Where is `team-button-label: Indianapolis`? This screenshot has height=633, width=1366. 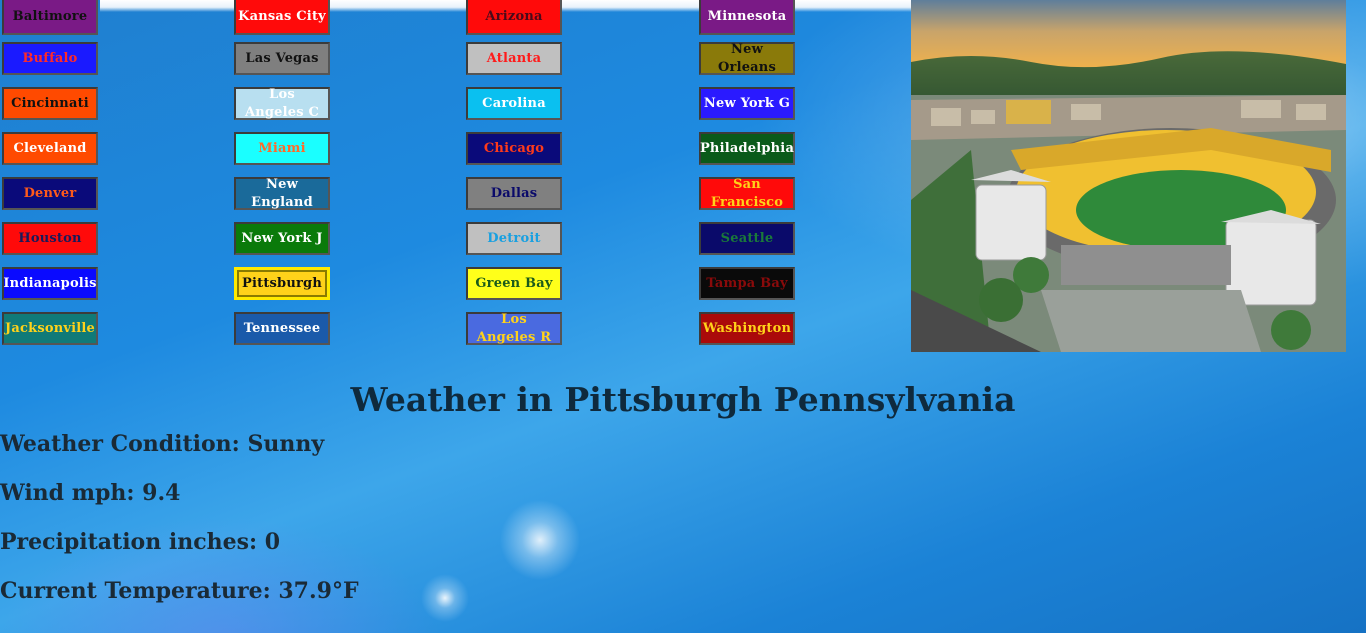
team-button-label: Indianapolis is located at coordinates (50, 283).